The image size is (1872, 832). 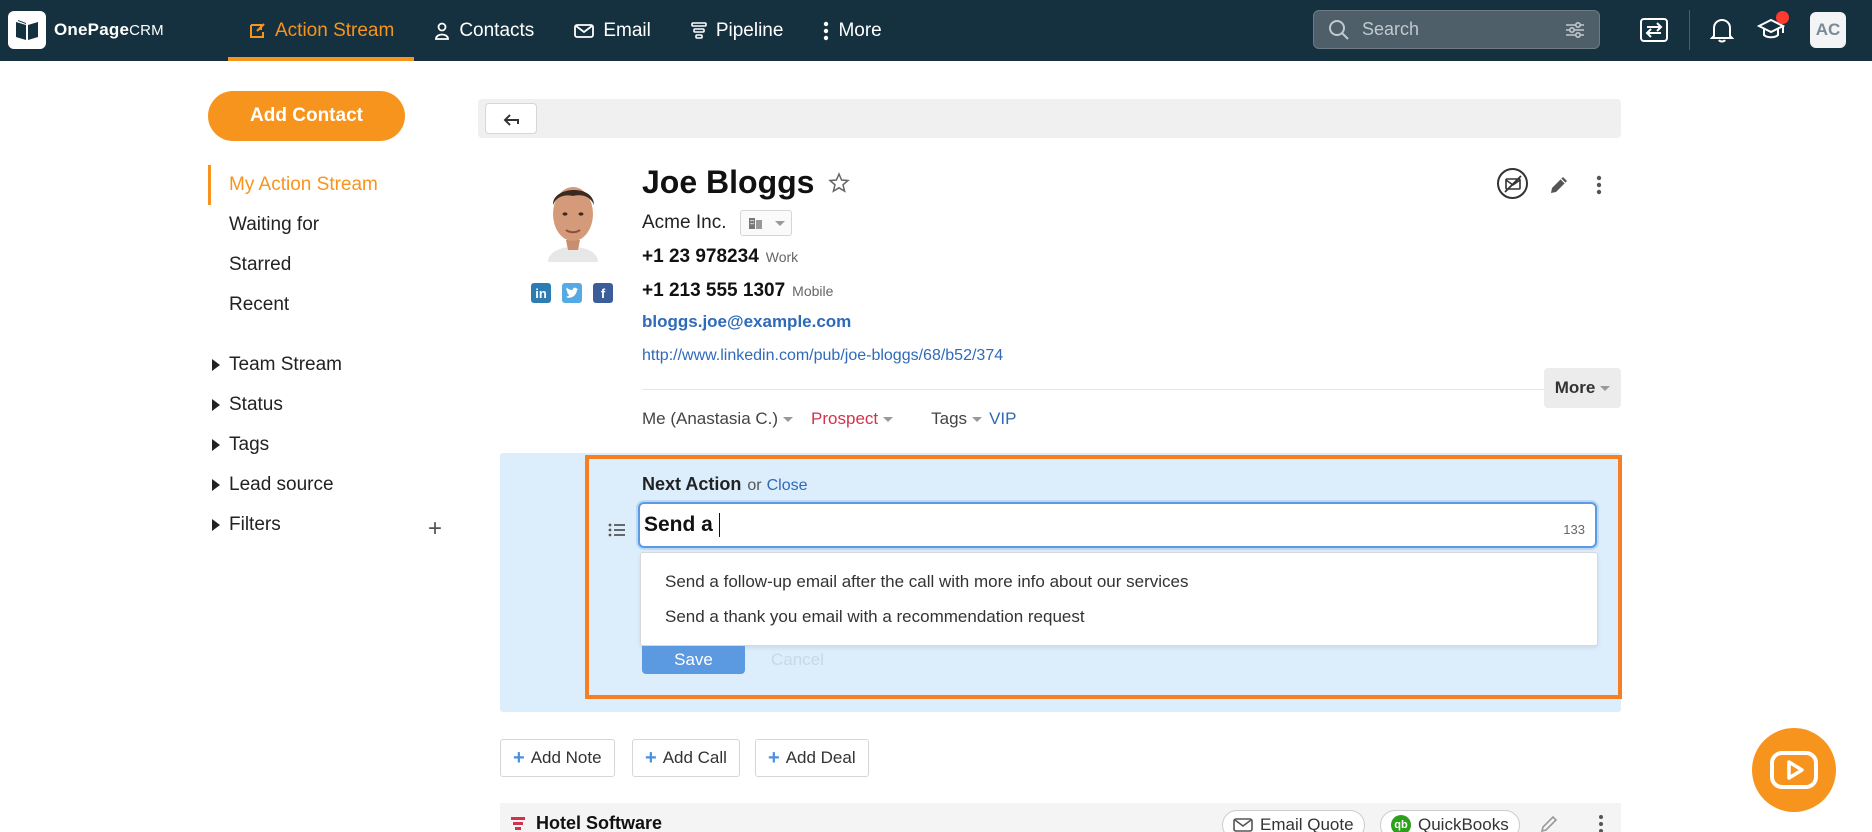 I want to click on nav-contacts: Contacts, so click(x=484, y=30).